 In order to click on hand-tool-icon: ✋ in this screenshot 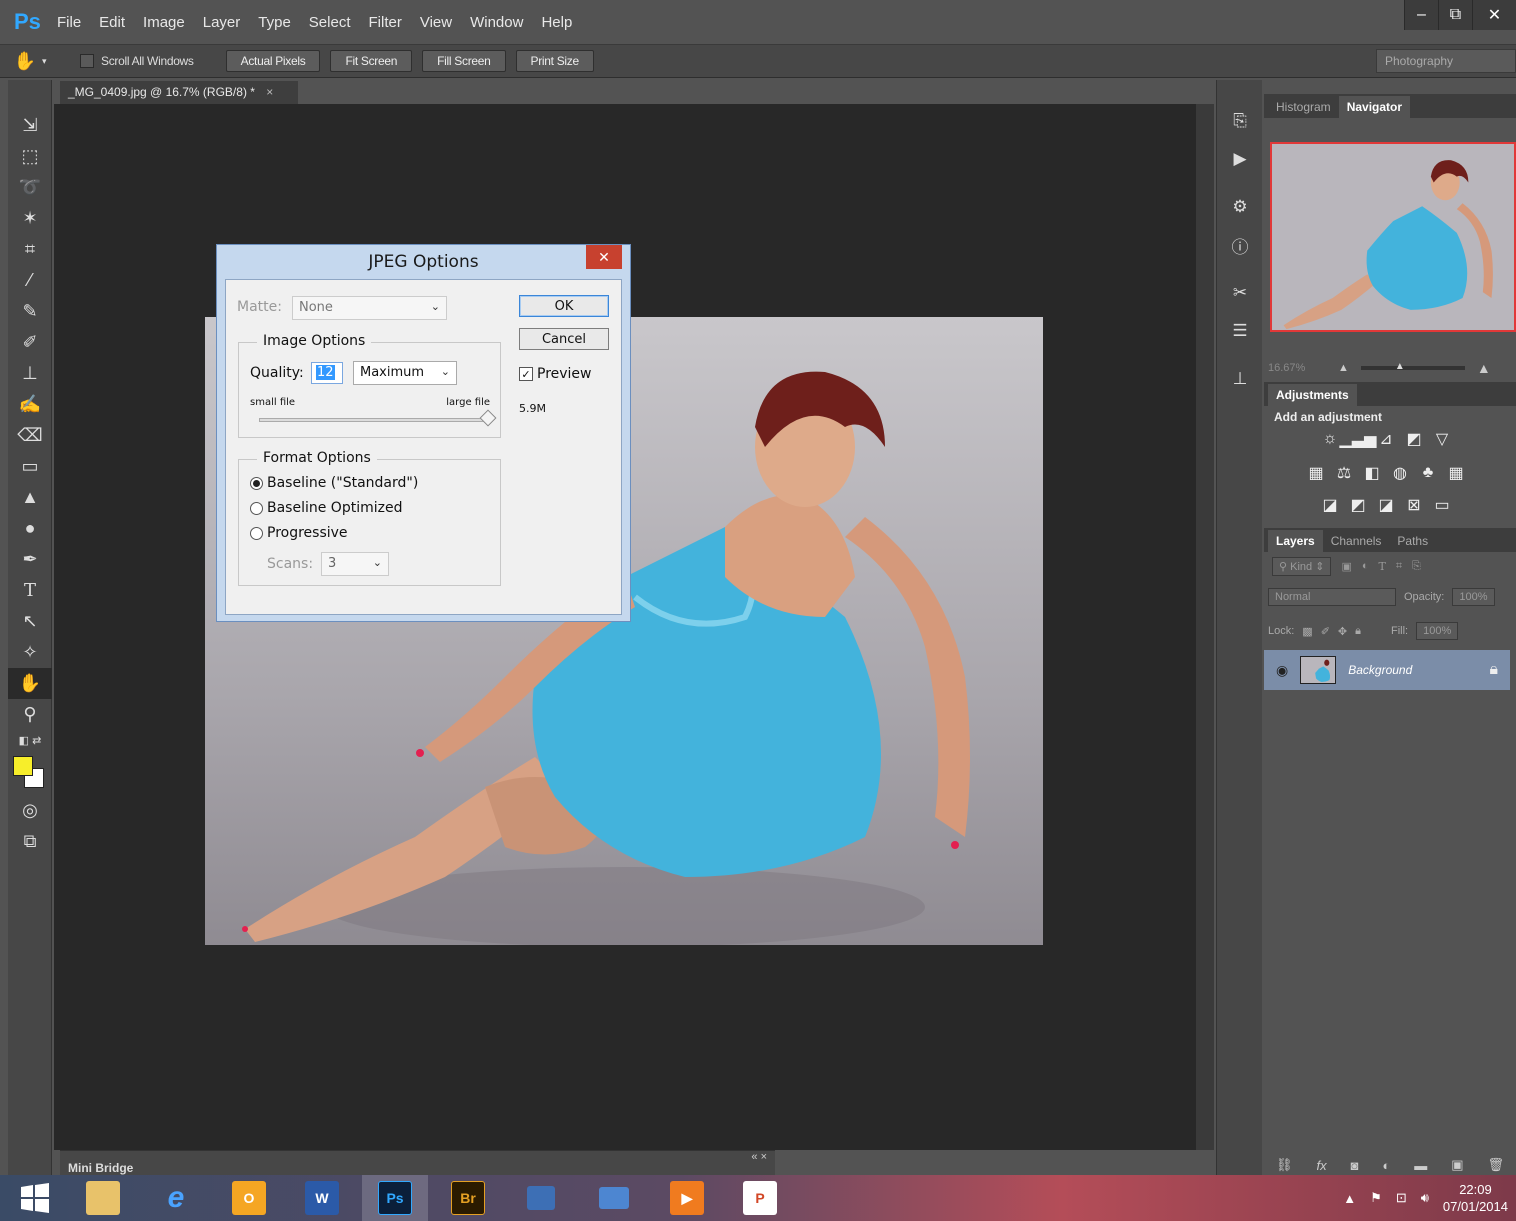, I will do `click(30, 683)`.